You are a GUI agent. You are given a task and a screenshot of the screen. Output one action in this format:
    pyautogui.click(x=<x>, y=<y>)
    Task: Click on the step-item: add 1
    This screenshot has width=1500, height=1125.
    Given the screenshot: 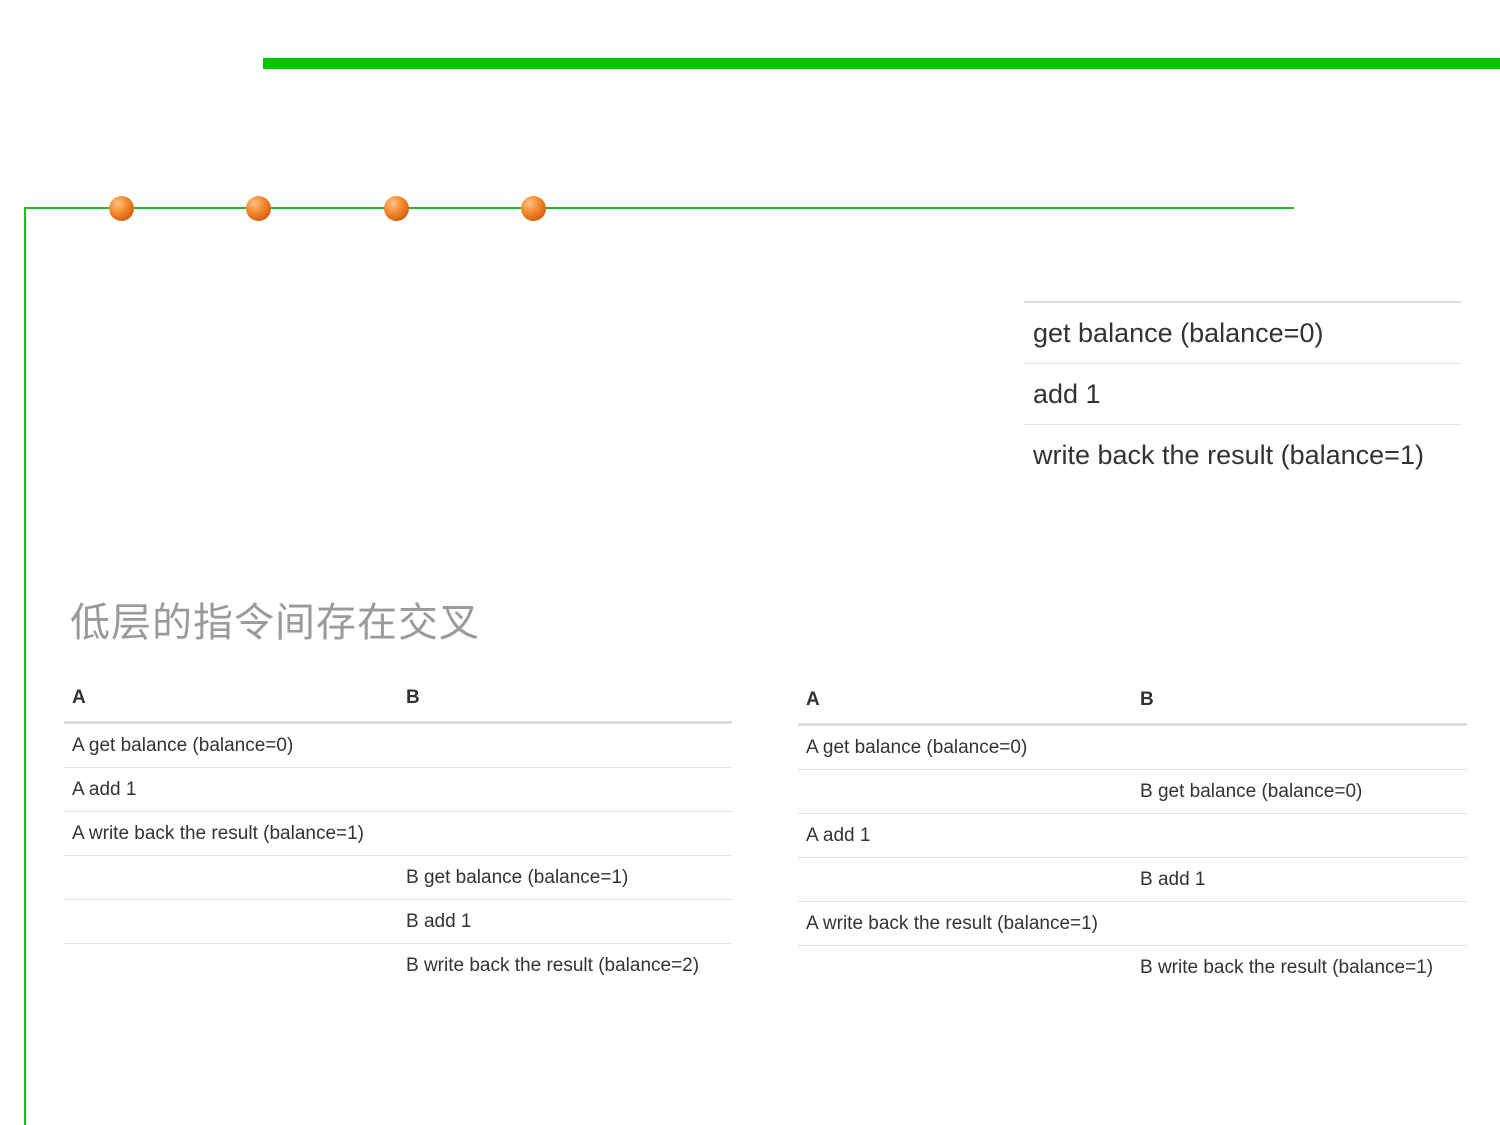 What is the action you would take?
    pyautogui.click(x=1242, y=394)
    